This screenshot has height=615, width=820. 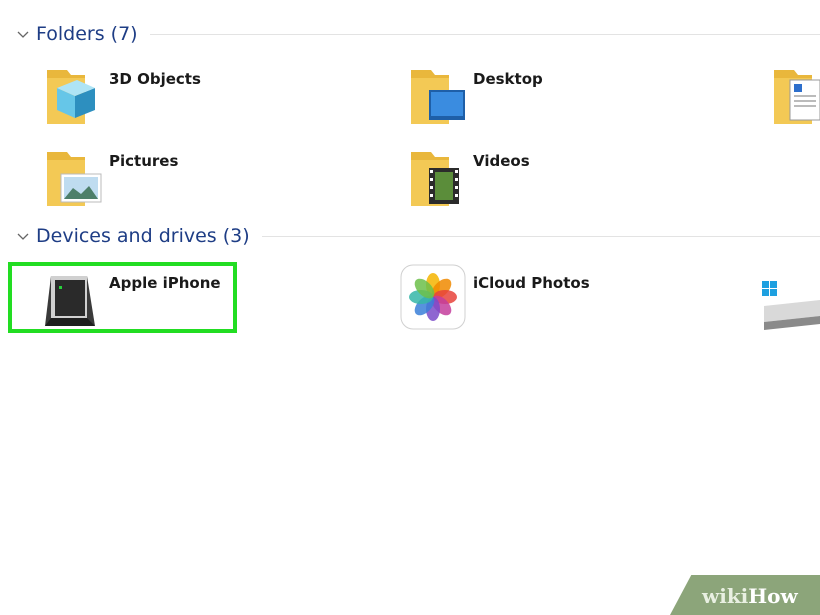 I want to click on device-label: iCloud Photos, so click(x=531, y=283).